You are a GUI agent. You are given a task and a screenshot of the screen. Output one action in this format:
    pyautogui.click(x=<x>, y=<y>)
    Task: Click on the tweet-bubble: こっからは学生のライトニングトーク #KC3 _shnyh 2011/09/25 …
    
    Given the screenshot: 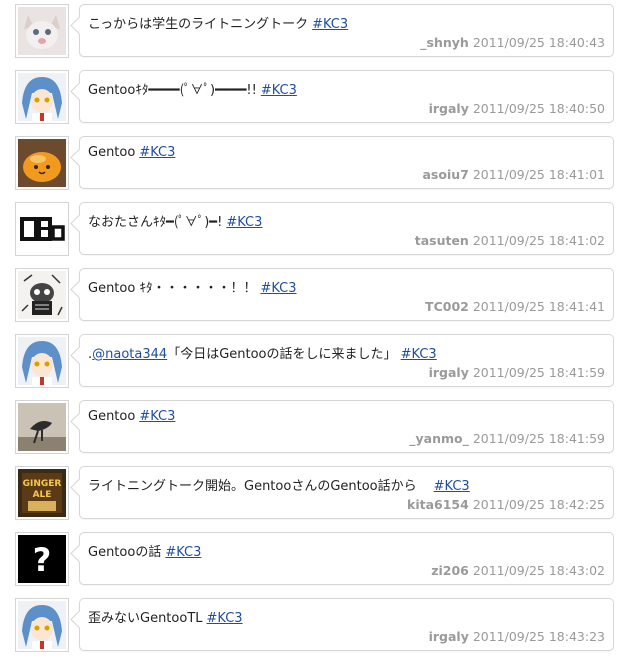 What is the action you would take?
    pyautogui.click(x=342, y=30)
    